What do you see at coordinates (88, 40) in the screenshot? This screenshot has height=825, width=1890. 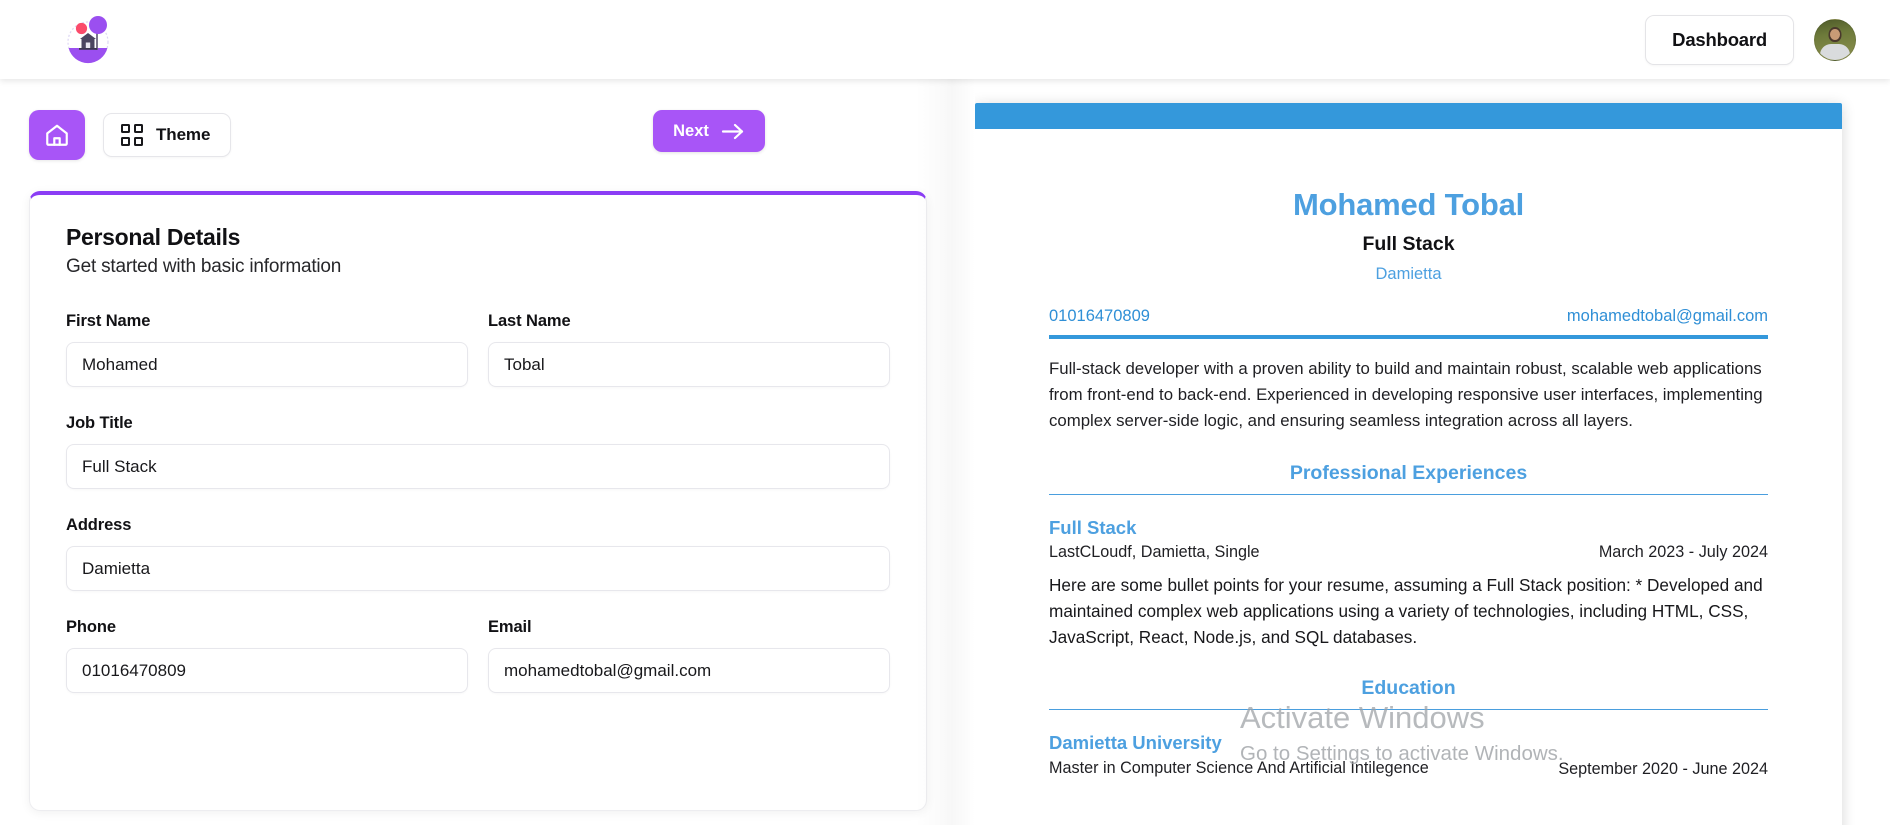 I see `brand-logo-icon` at bounding box center [88, 40].